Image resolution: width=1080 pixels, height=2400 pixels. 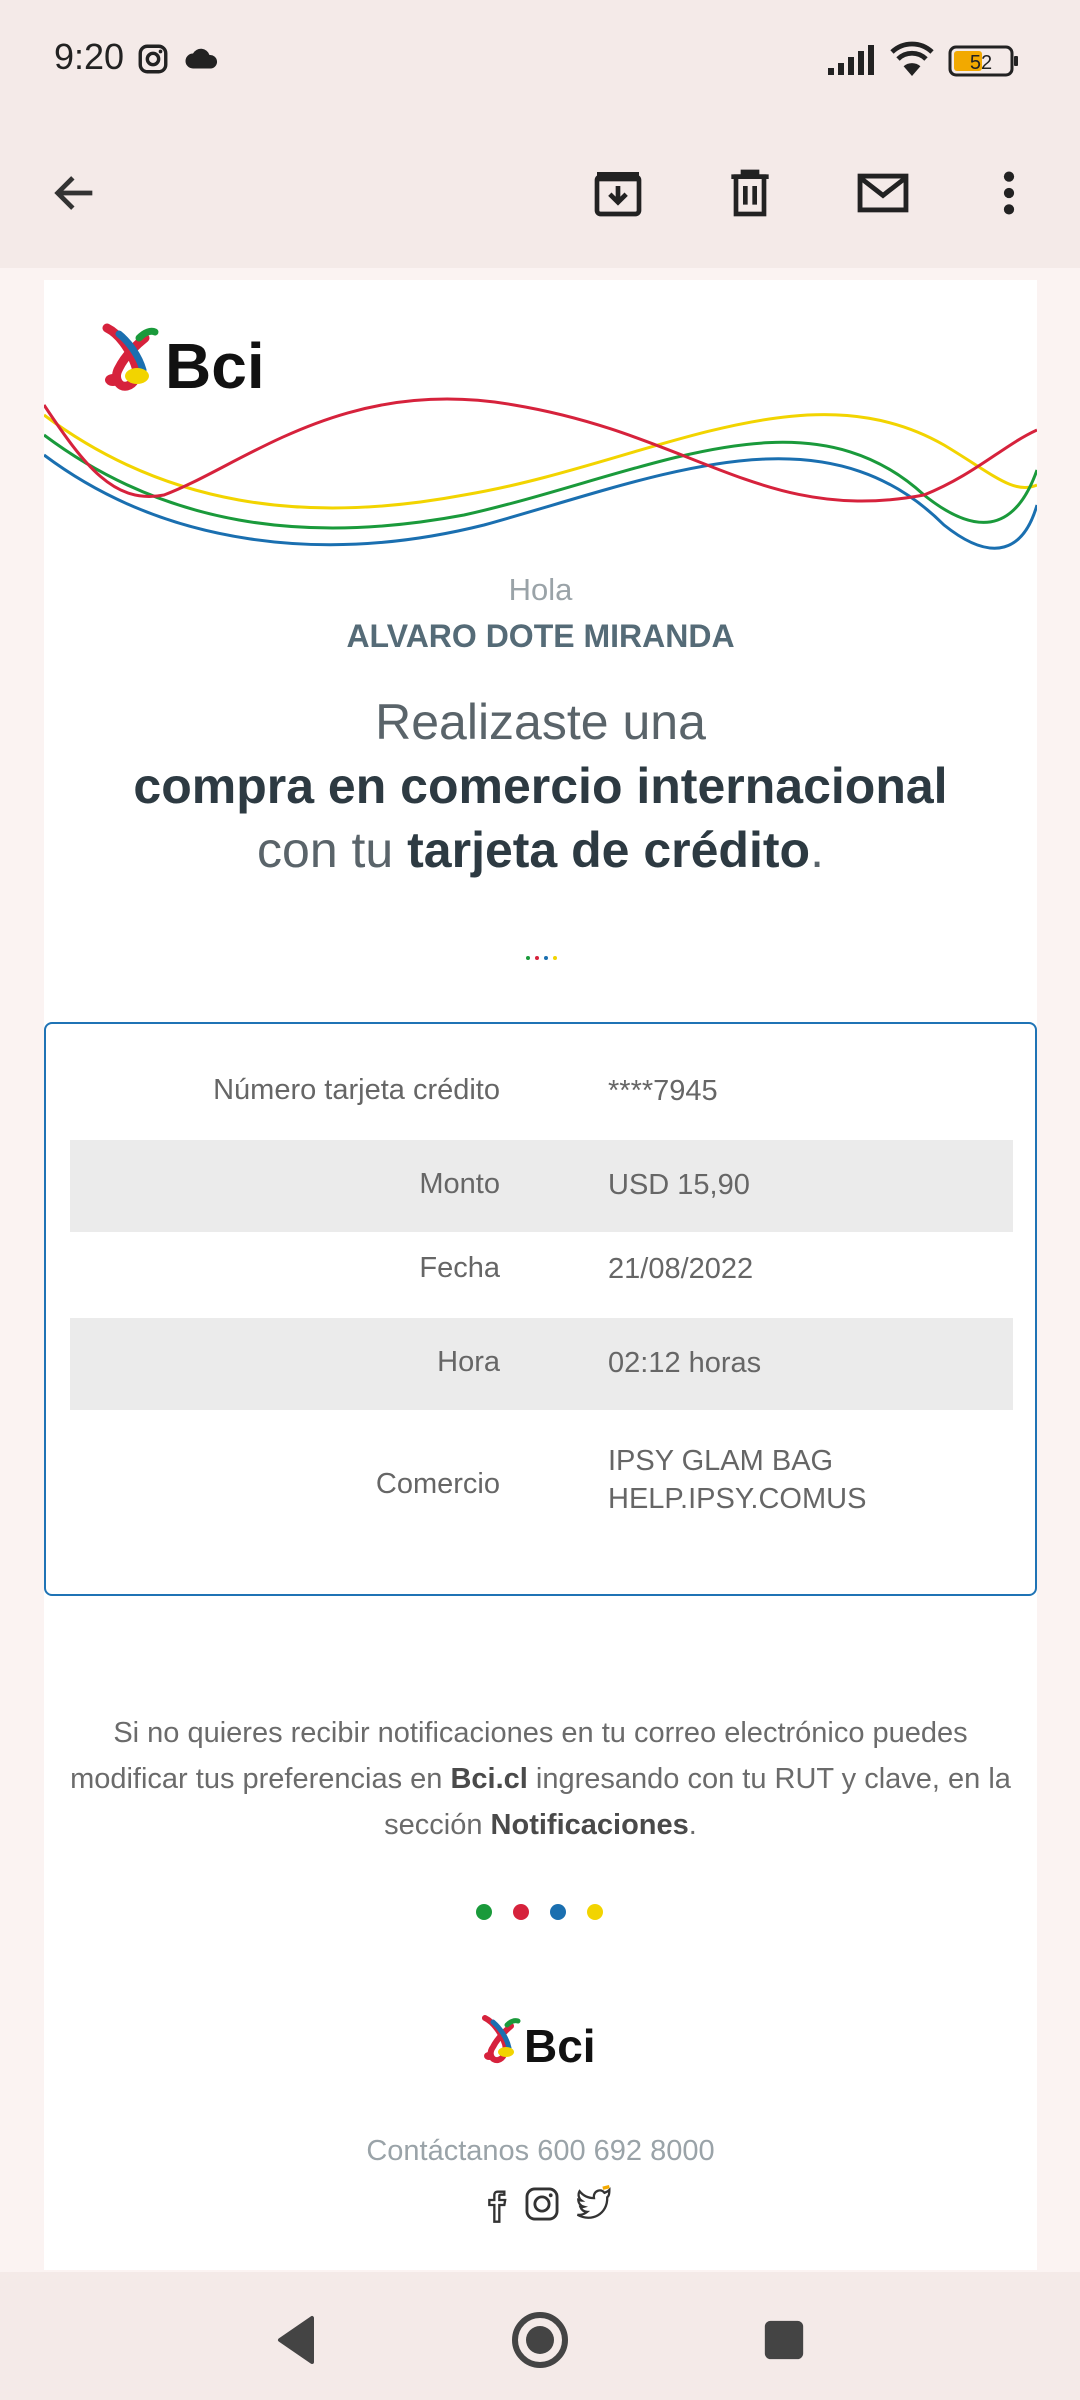 I want to click on headline-line3-suffix: ., so click(x=817, y=850).